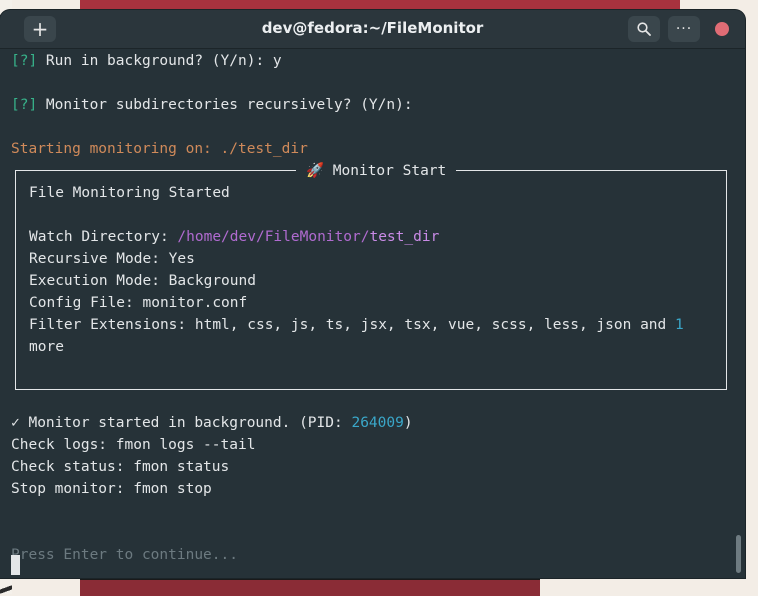  What do you see at coordinates (404, 237) in the screenshot?
I see `watch-dir: test_dir` at bounding box center [404, 237].